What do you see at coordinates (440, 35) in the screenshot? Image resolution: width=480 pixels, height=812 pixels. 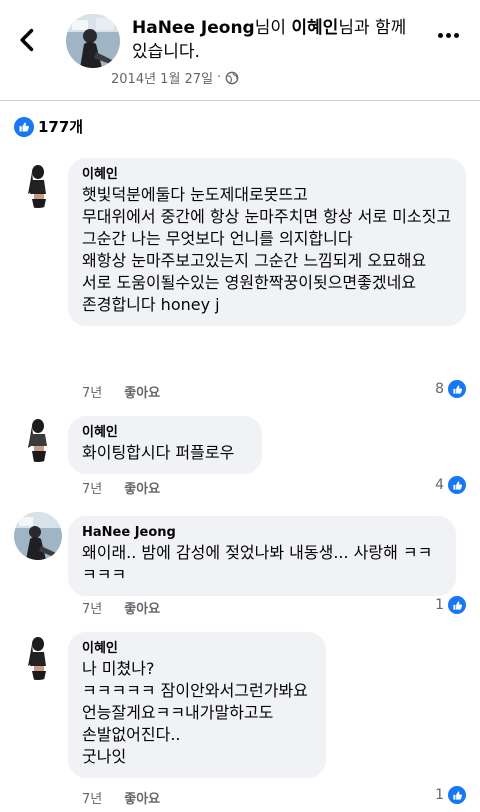 I see `more-dots-icon` at bounding box center [440, 35].